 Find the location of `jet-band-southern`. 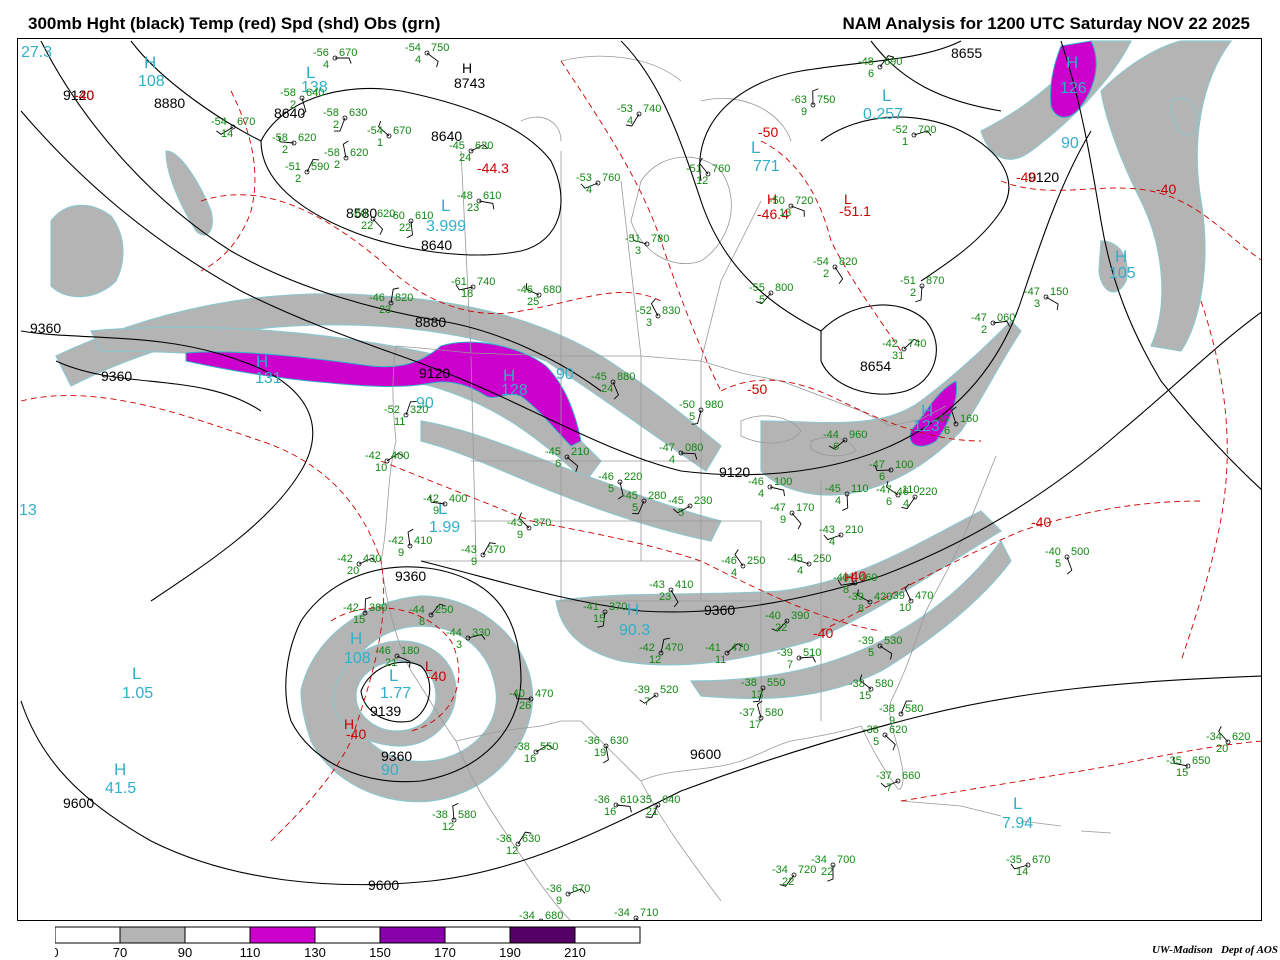

jet-band-southern is located at coordinates (778, 588).